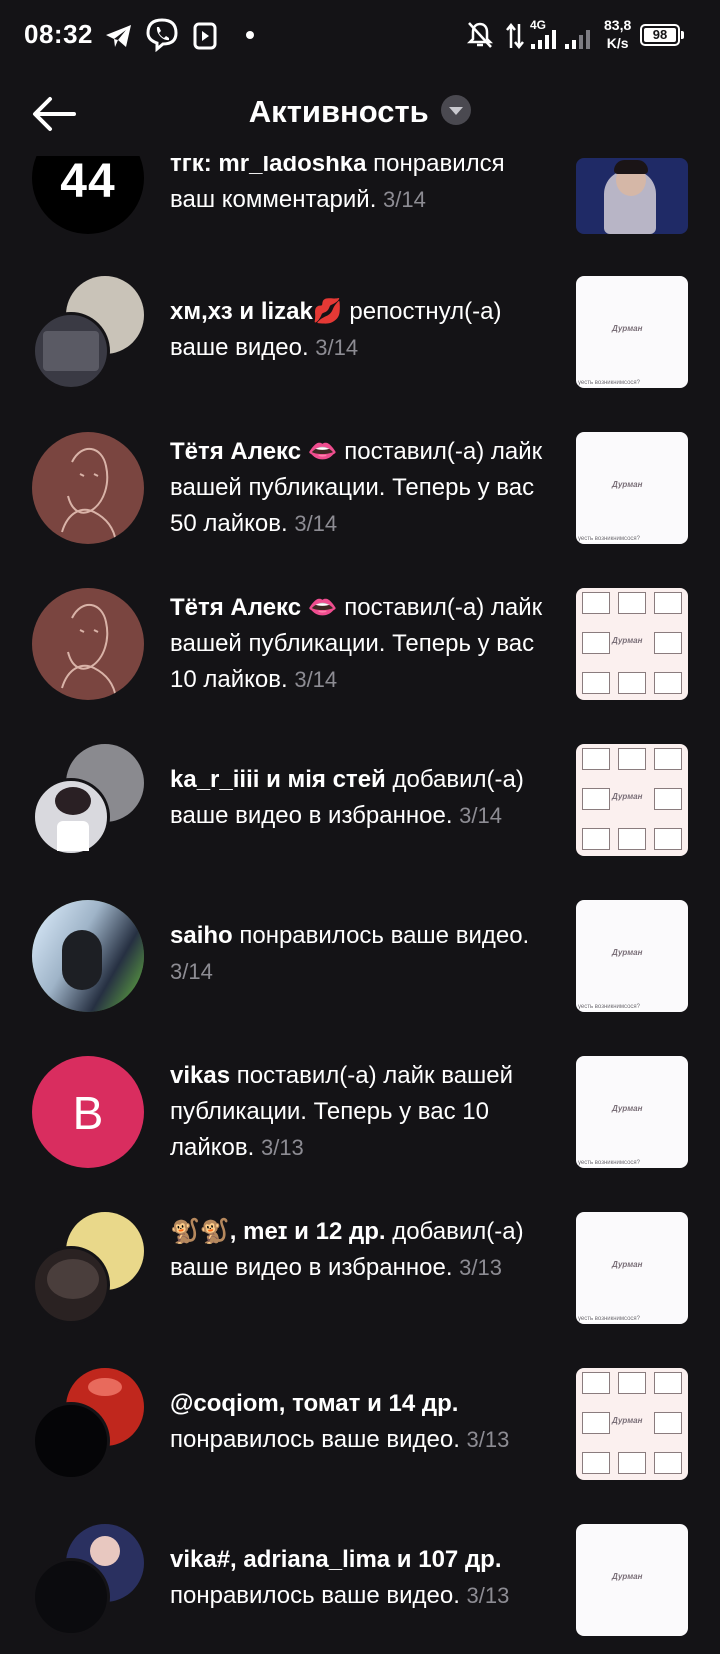  Describe the element at coordinates (250, 35) in the screenshot. I see `dot-icon` at that location.